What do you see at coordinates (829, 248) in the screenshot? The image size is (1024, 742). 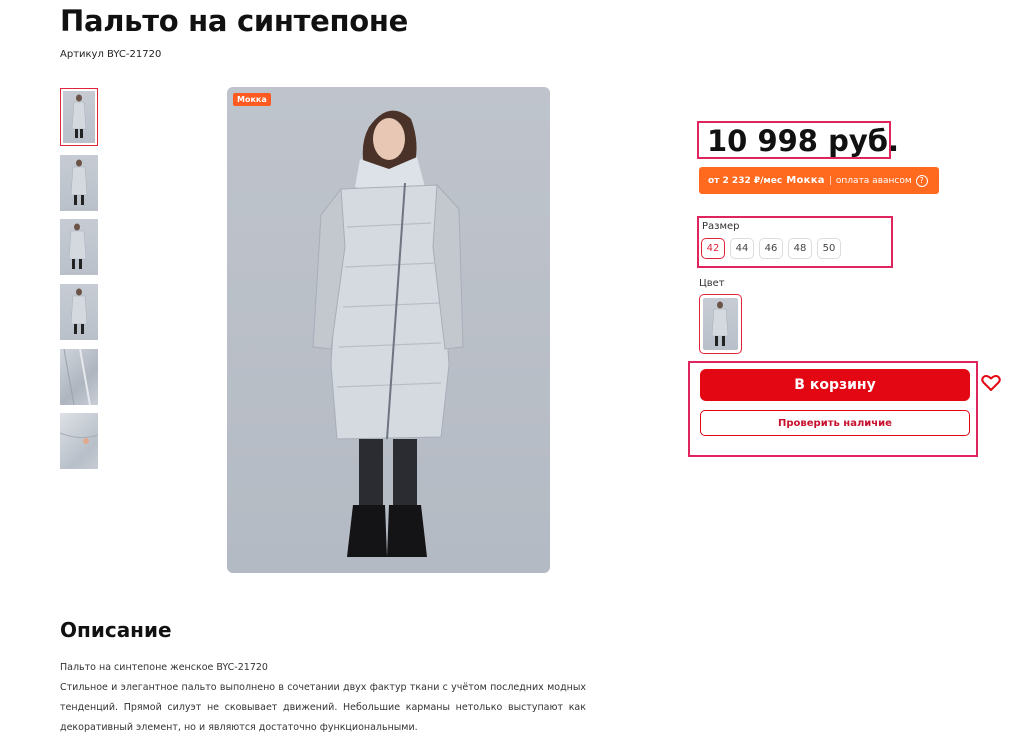 I see `size-option-50: 50` at bounding box center [829, 248].